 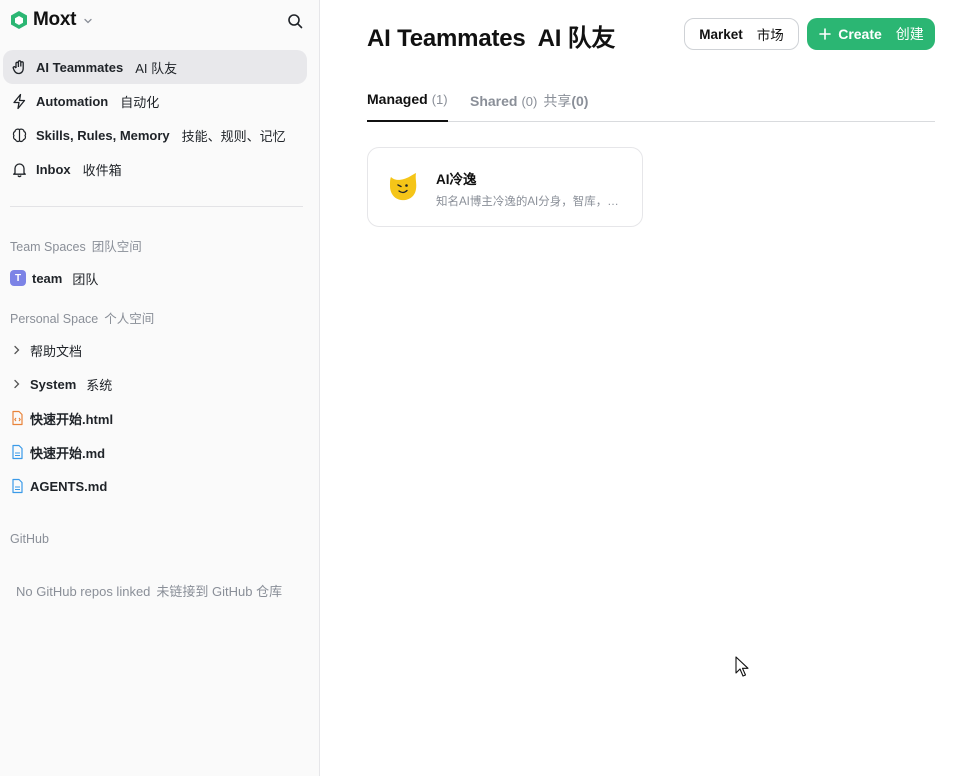 What do you see at coordinates (17, 418) in the screenshot?
I see `html-file-icon` at bounding box center [17, 418].